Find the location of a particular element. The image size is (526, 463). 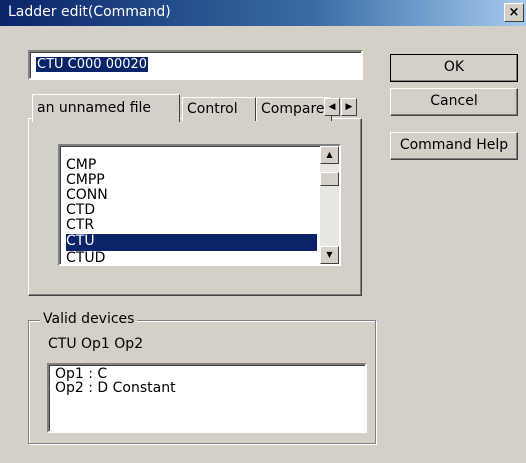

command-input: CTU C000 00020 is located at coordinates (195, 65).